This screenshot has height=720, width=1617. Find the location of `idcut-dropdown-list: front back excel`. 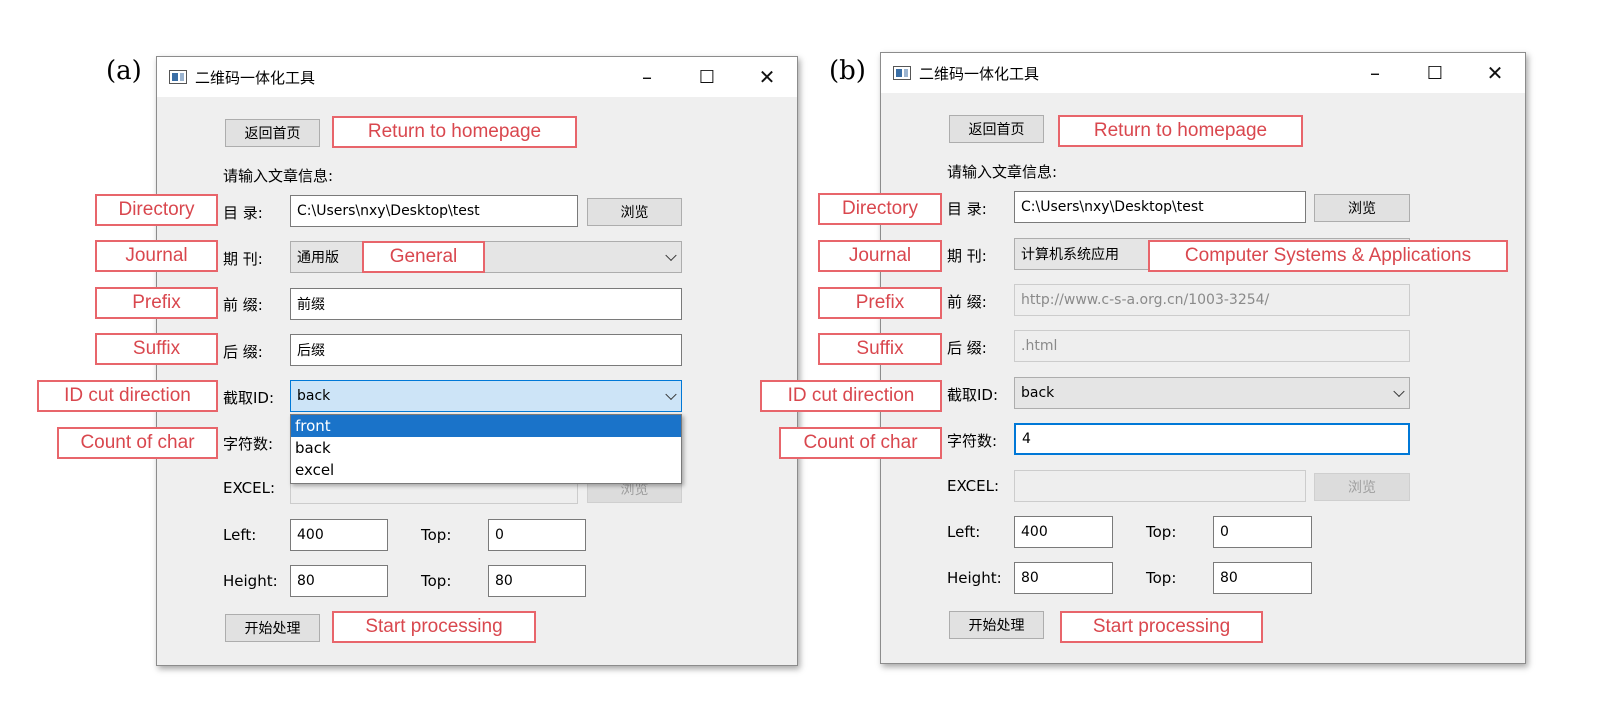

idcut-dropdown-list: front back excel is located at coordinates (486, 449).